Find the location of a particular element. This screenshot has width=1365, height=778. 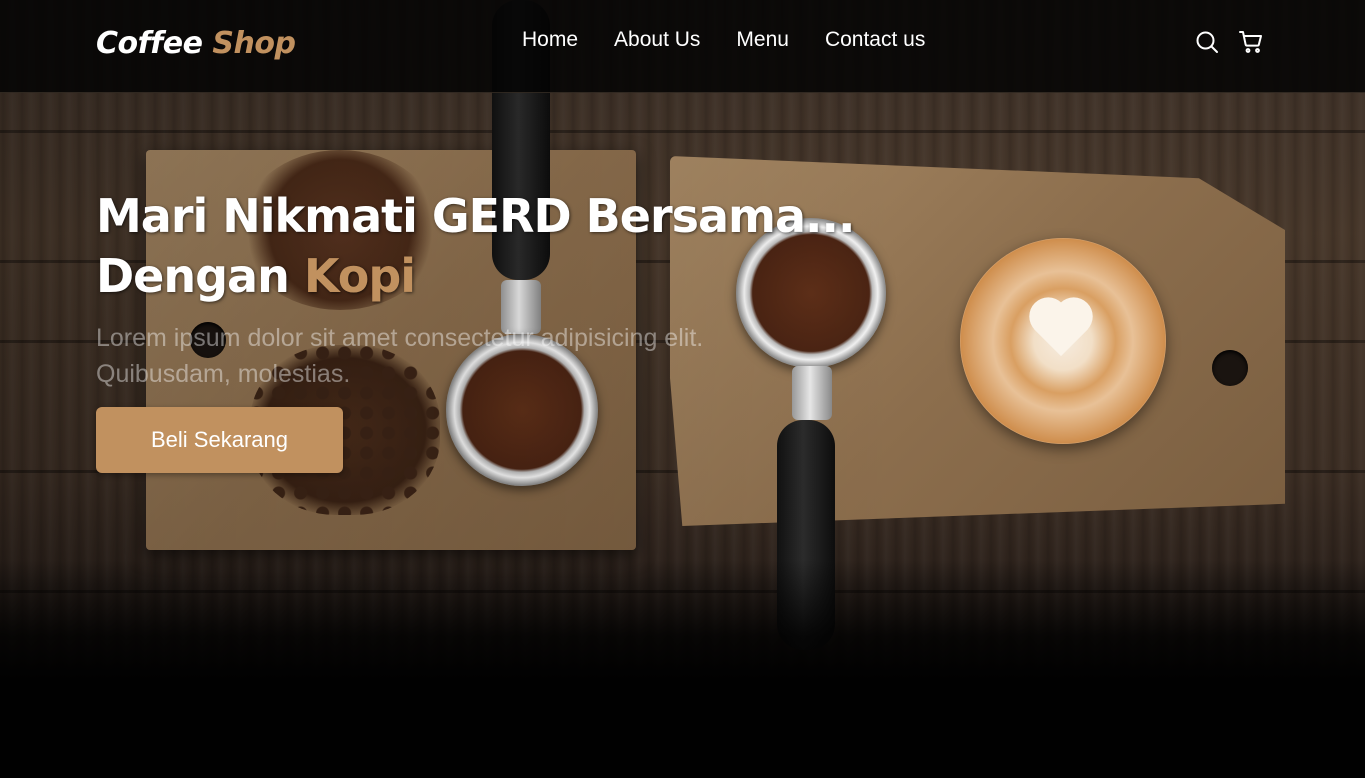

nav-link-home: Home is located at coordinates (550, 40).